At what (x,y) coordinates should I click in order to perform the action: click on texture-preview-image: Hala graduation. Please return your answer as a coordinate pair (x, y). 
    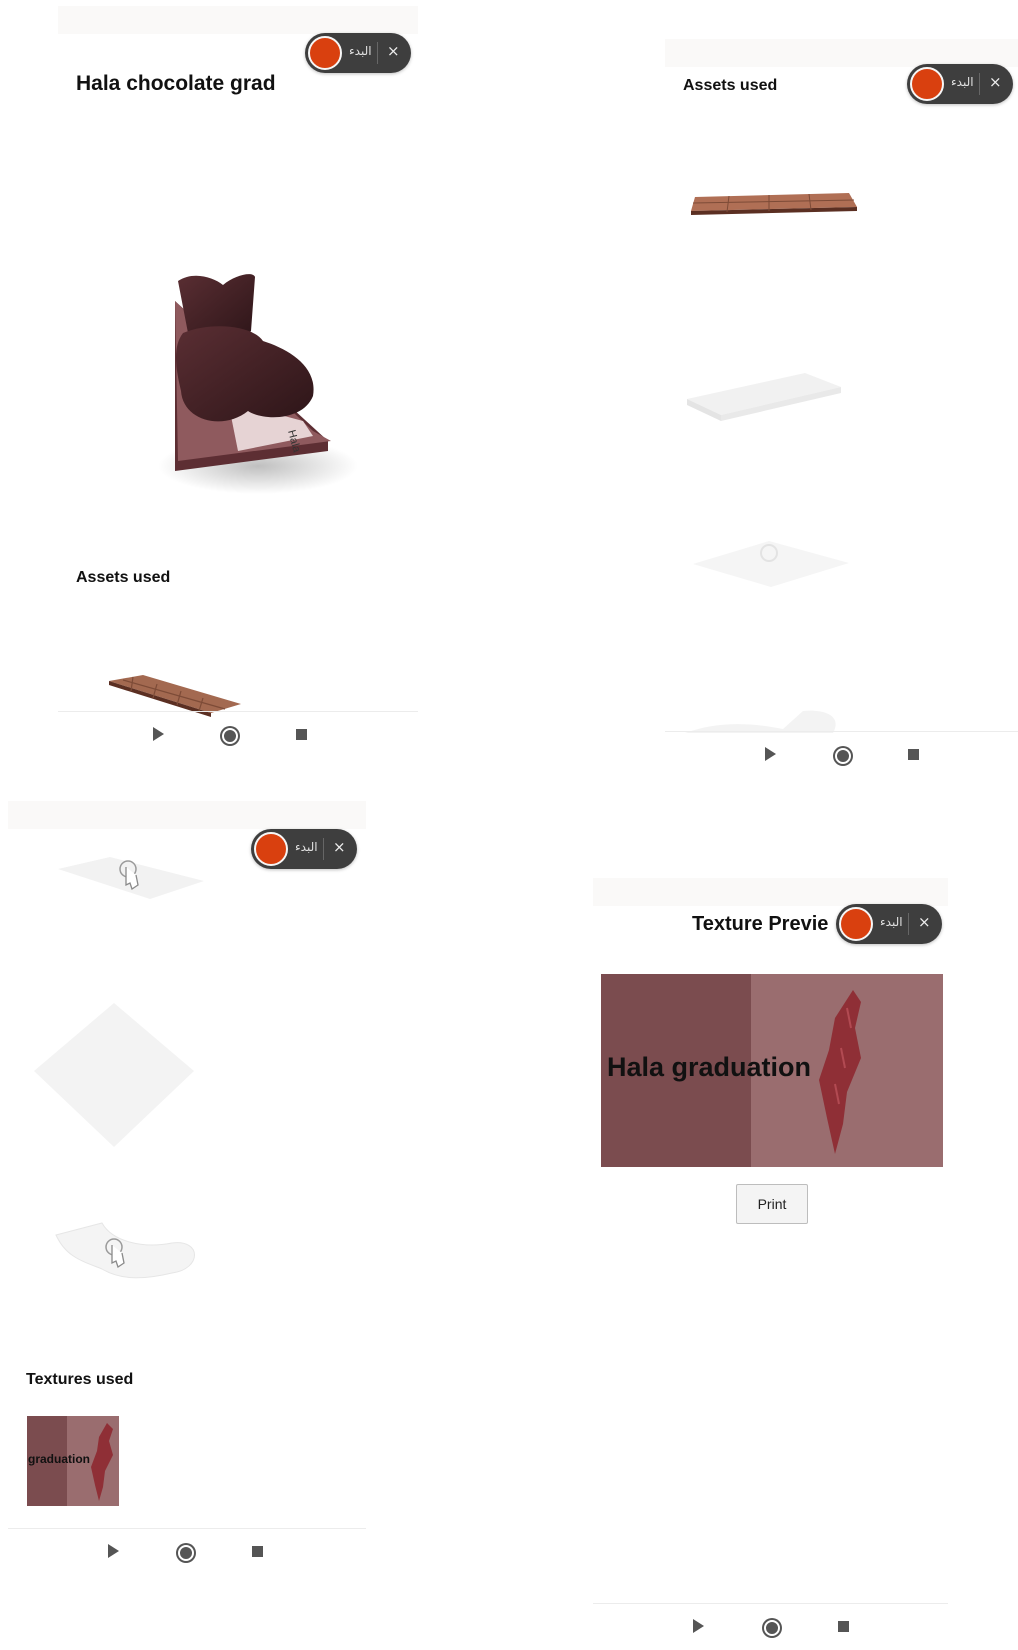
    Looking at the image, I should click on (772, 1070).